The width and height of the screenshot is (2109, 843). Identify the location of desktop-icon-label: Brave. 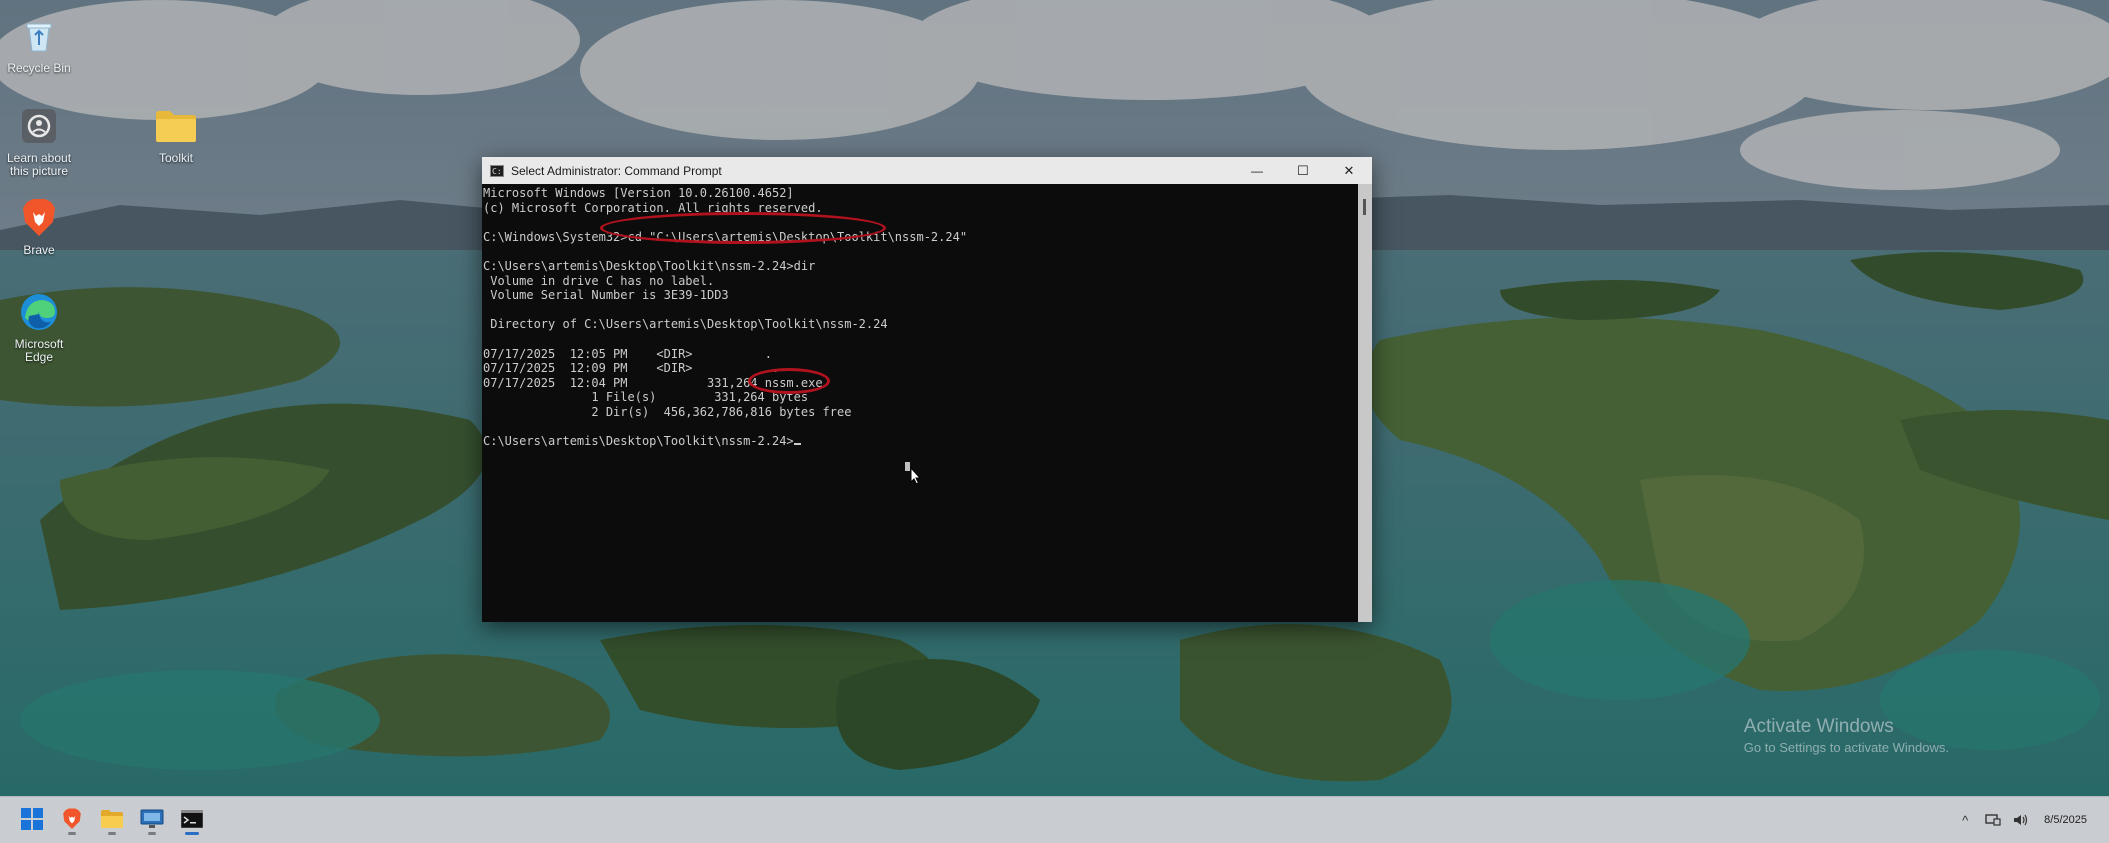
(39, 250).